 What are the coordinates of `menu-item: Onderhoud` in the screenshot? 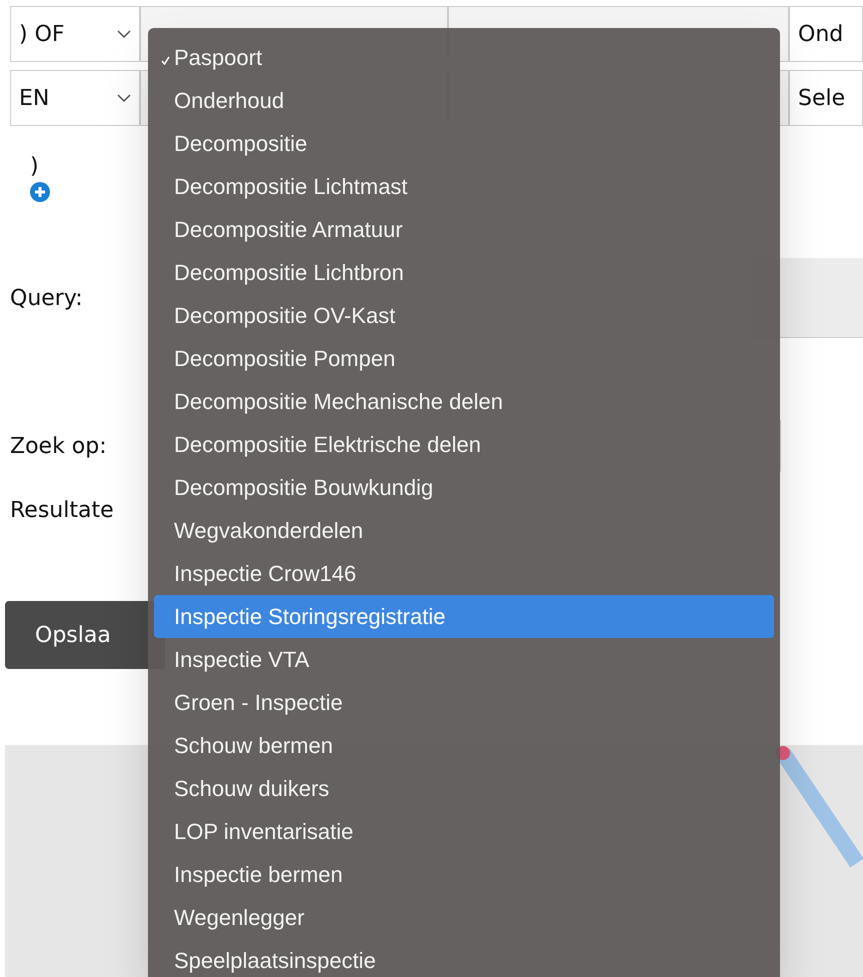 It's located at (464, 100).